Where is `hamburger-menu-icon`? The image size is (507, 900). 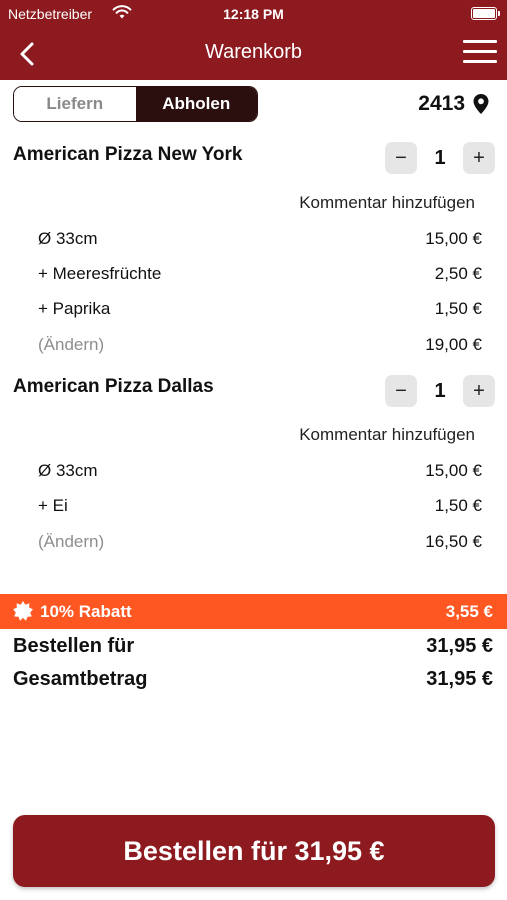 hamburger-menu-icon is located at coordinates (480, 53).